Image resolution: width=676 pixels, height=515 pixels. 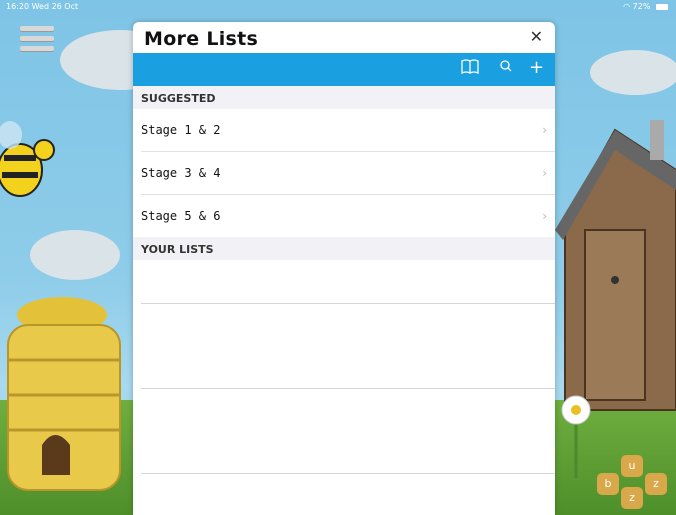 I want to click on status-bar: 16:20 Wed 26 Oct ◠ 72%, so click(x=338, y=7).